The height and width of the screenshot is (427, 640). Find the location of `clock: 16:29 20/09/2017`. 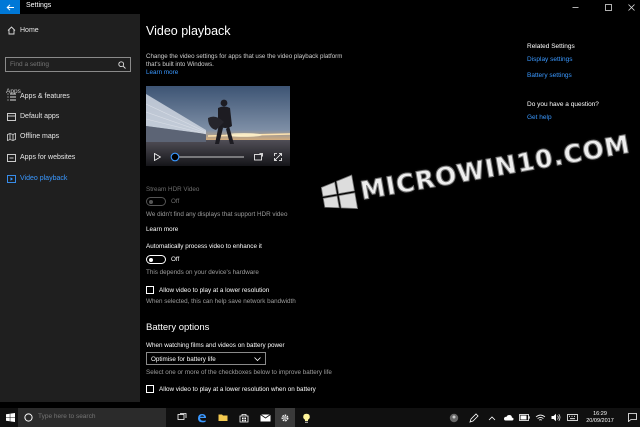

clock: 16:29 20/09/2017 is located at coordinates (600, 418).